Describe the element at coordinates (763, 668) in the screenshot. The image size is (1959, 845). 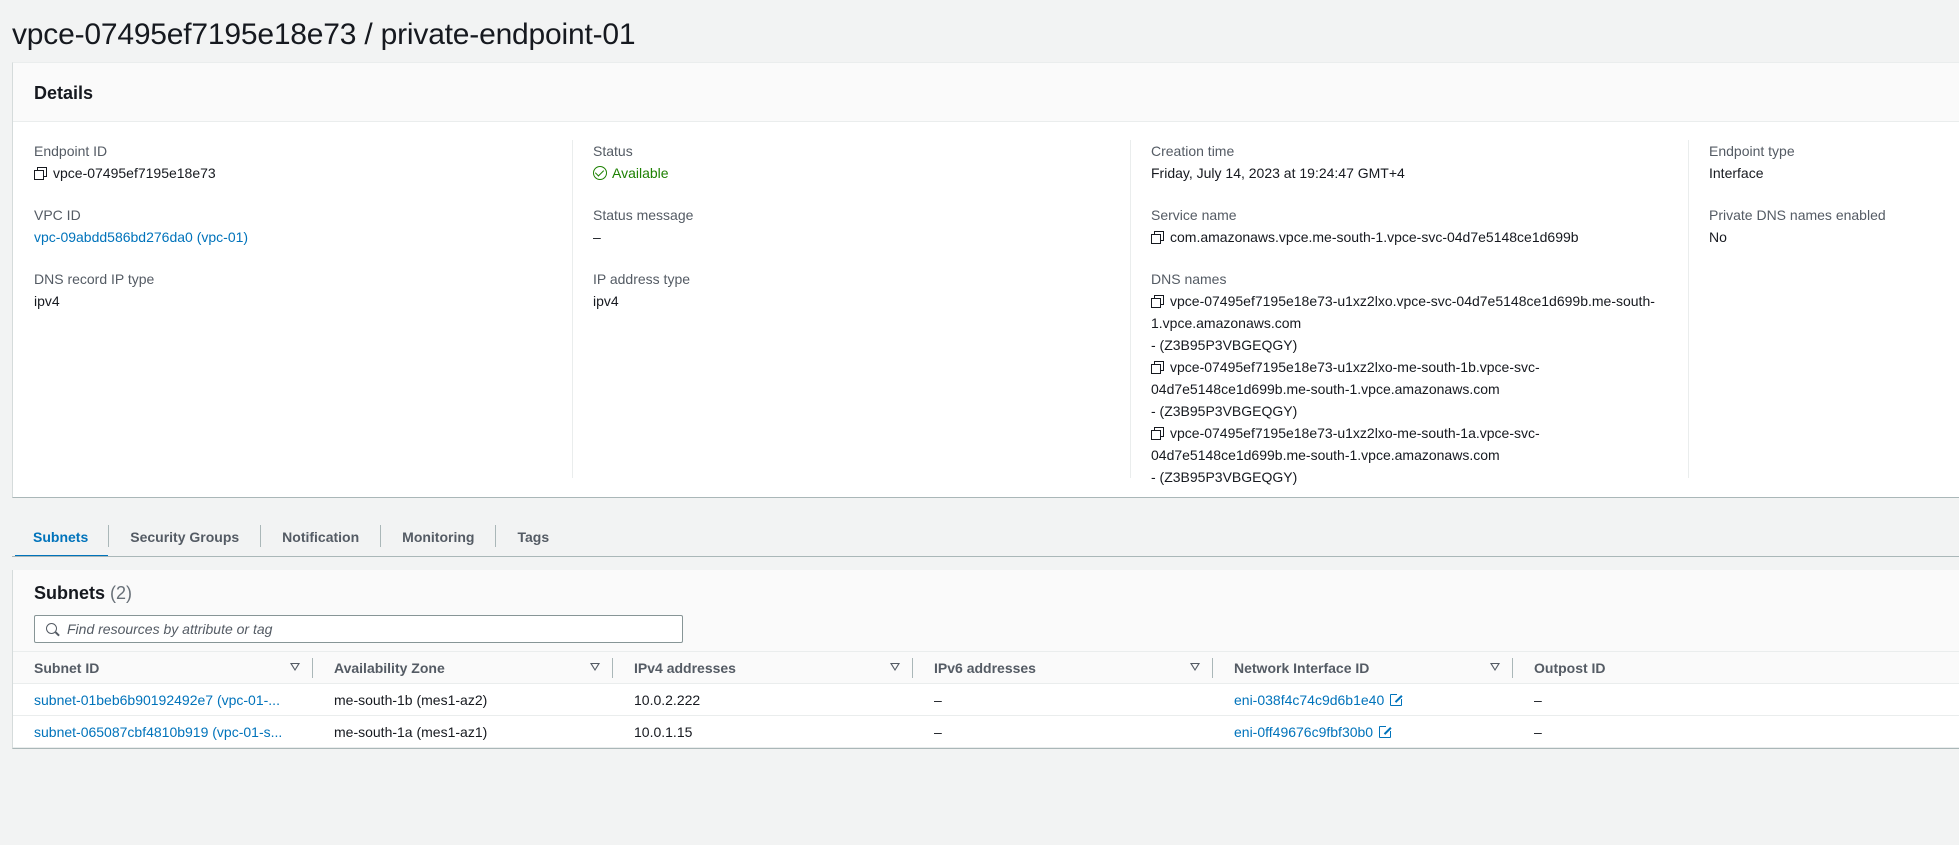
I see `column-header-ipv4: IPv4 addresses` at that location.